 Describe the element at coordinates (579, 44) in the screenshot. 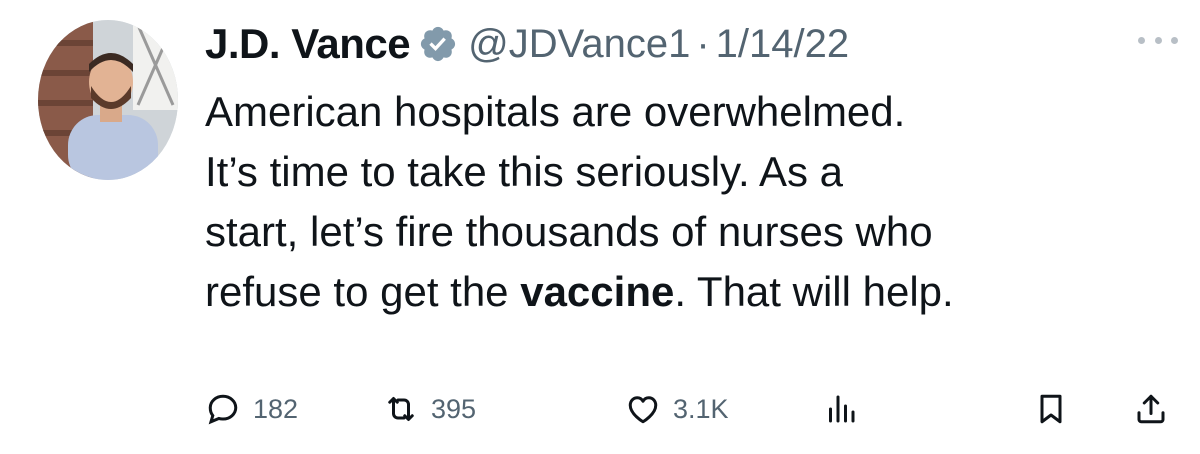

I see `author-handle: @JDVance1` at that location.